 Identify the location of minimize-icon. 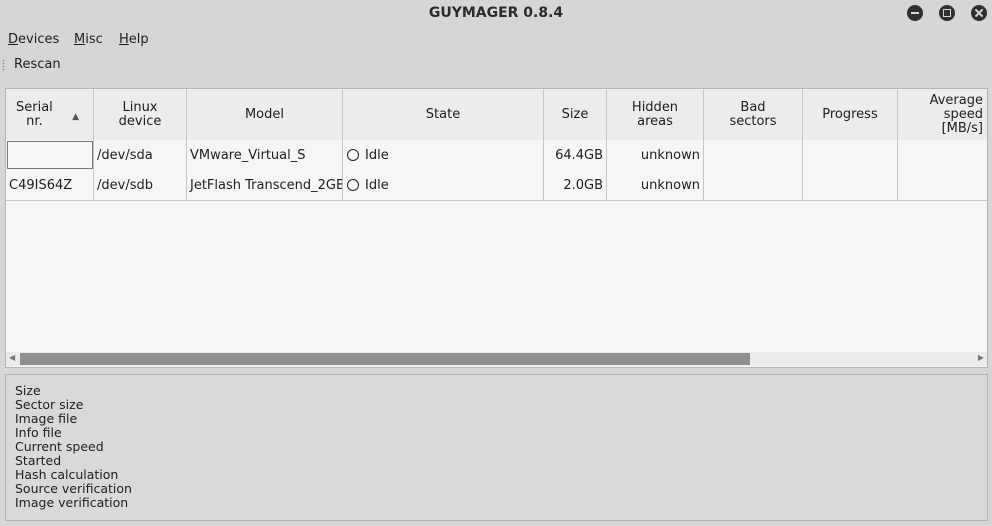
(915, 13).